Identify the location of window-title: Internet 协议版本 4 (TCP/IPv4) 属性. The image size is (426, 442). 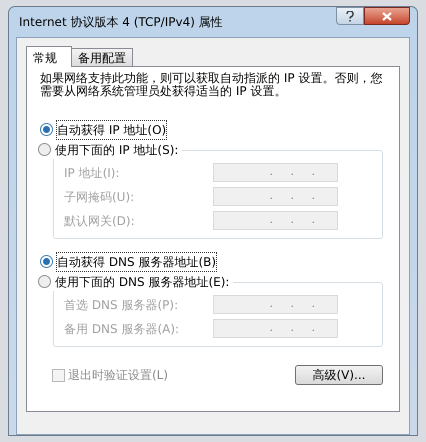
(120, 22).